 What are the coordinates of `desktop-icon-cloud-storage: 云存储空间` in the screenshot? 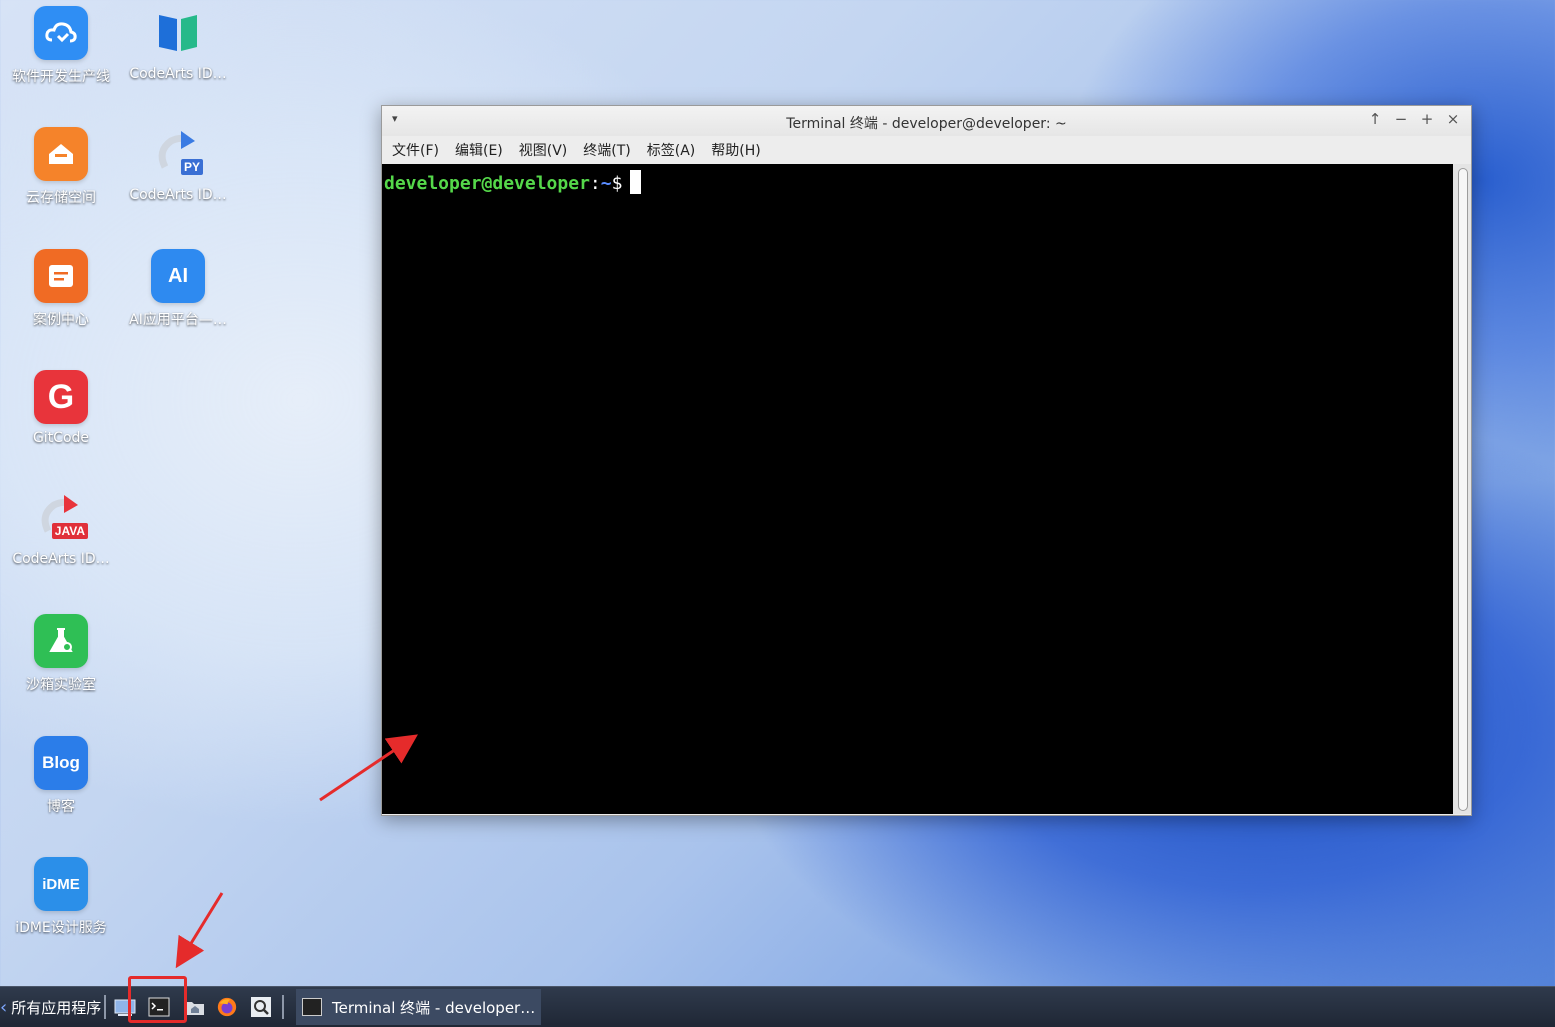 It's located at (61, 167).